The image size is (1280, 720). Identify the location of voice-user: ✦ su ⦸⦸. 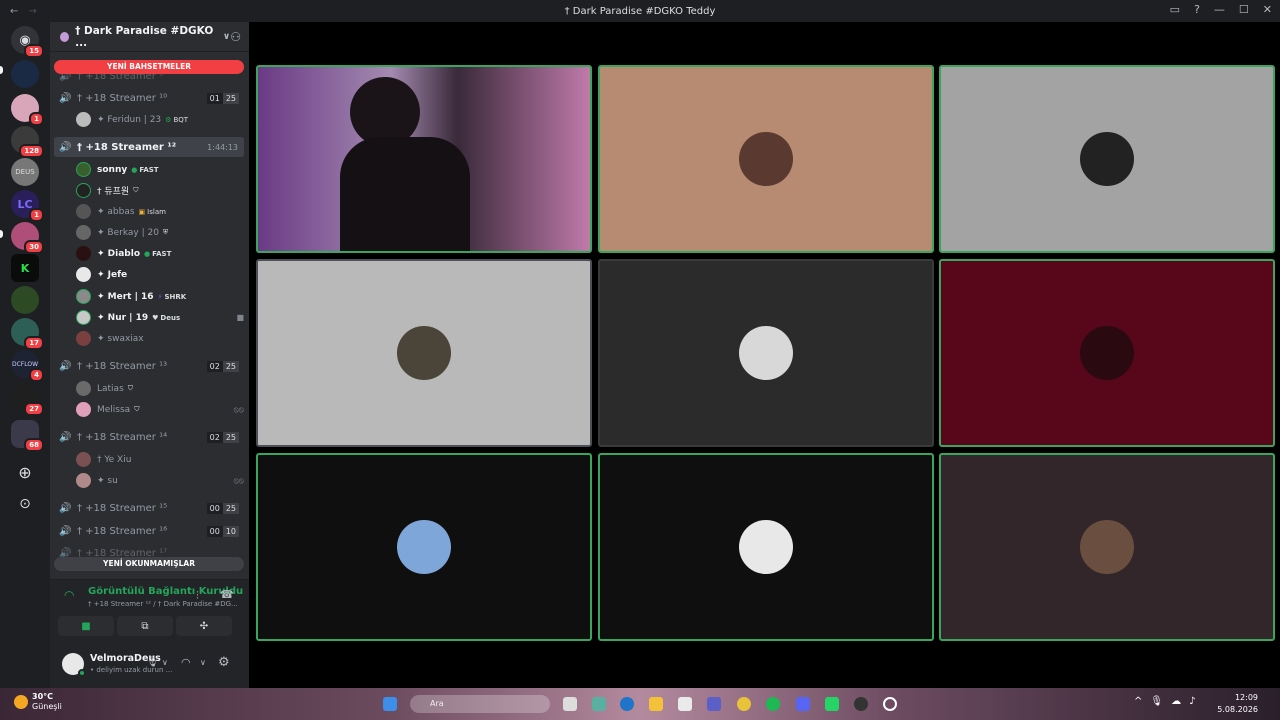
(160, 480).